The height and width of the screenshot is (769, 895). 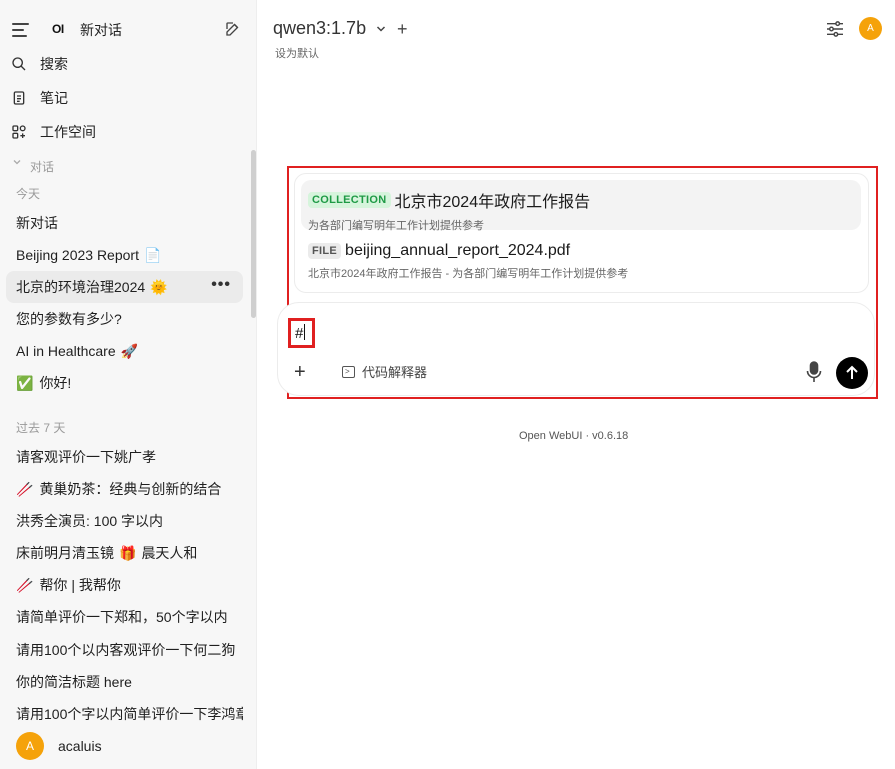 I want to click on arrow-up-icon, so click(x=852, y=372).